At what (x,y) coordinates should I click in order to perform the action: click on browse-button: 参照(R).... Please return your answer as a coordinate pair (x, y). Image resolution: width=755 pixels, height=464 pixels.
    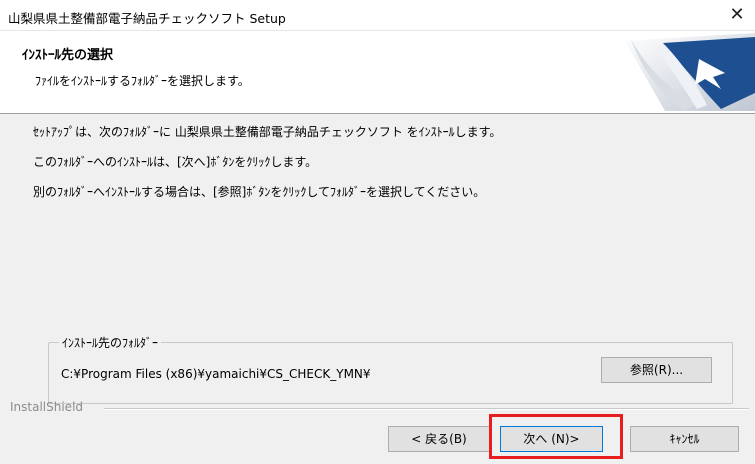
    Looking at the image, I should click on (656, 370).